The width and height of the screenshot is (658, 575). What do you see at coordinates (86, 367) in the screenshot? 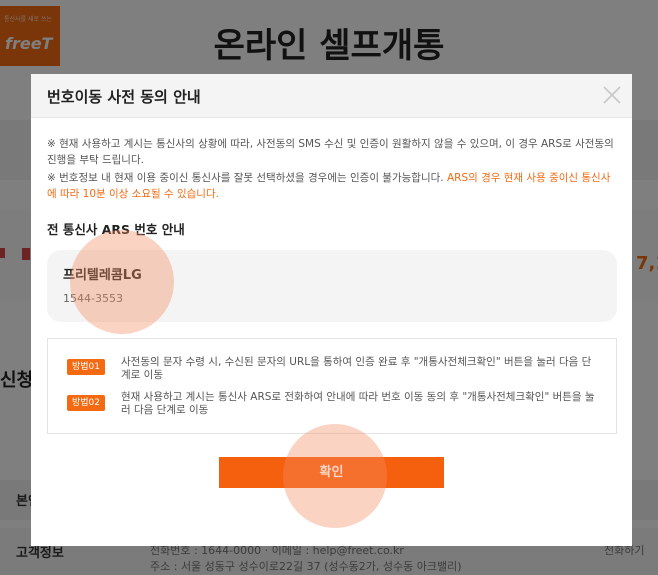
I see `method-badge-1: 방법01` at bounding box center [86, 367].